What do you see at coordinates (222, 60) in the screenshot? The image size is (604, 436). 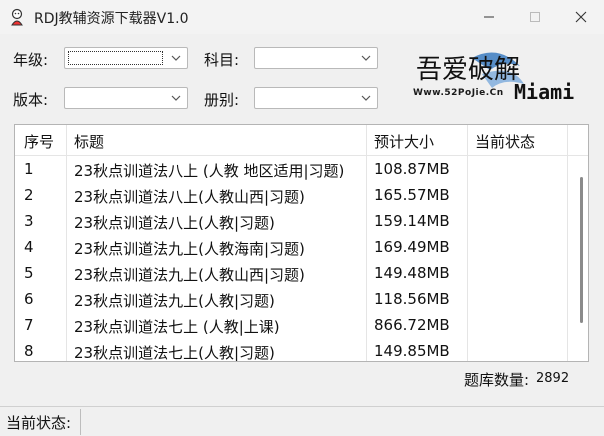 I see `subject-label: 科目:` at bounding box center [222, 60].